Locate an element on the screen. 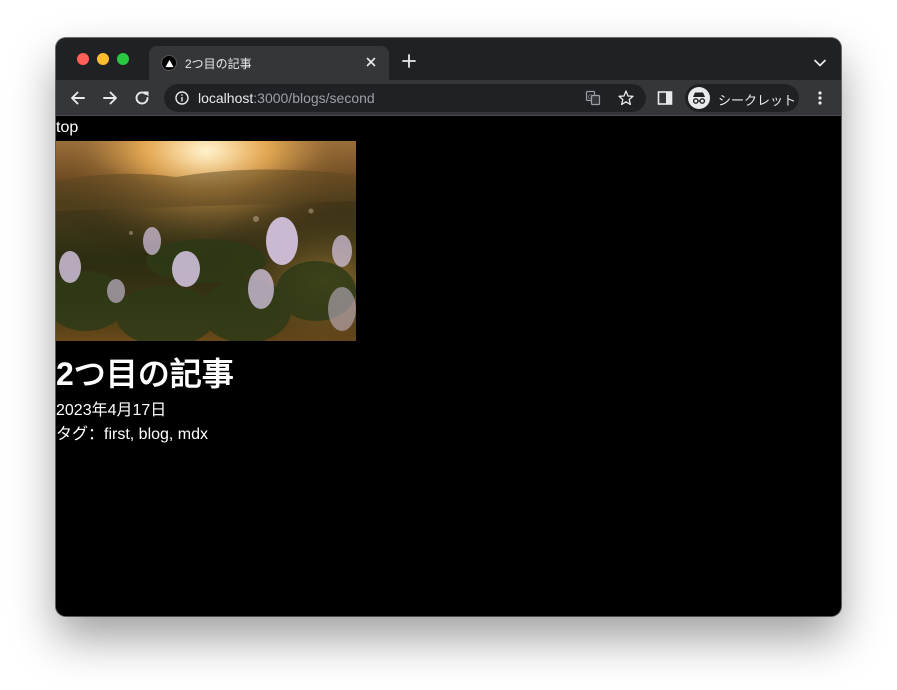 Image resolution: width=897 pixels, height=690 pixels. hero-image is located at coordinates (206, 241).